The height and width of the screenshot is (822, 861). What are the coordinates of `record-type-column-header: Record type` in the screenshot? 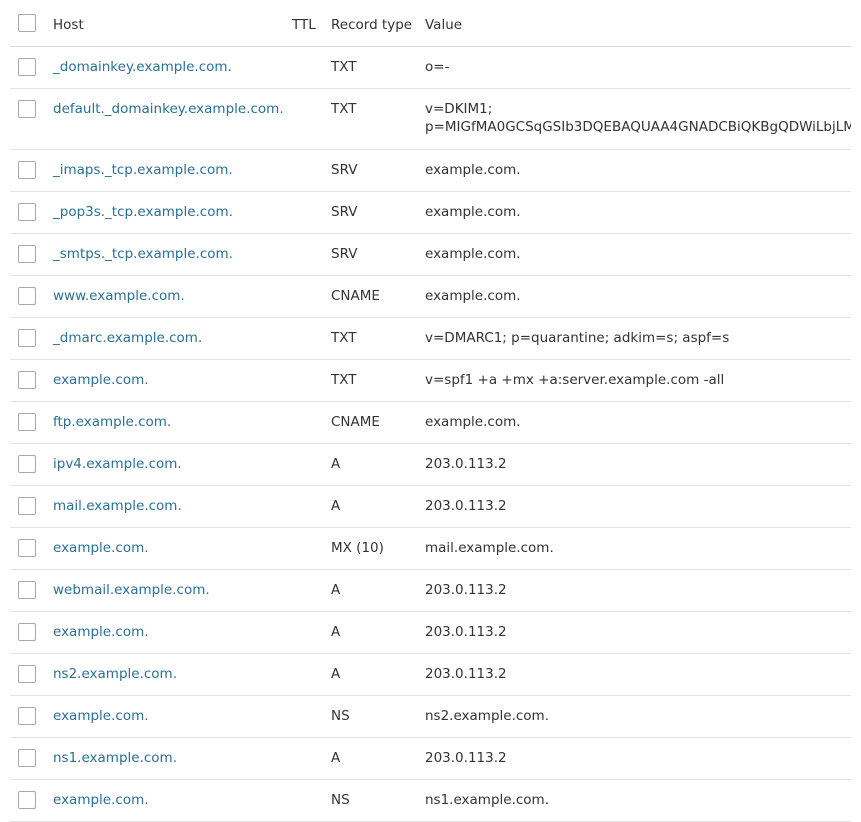 It's located at (371, 25).